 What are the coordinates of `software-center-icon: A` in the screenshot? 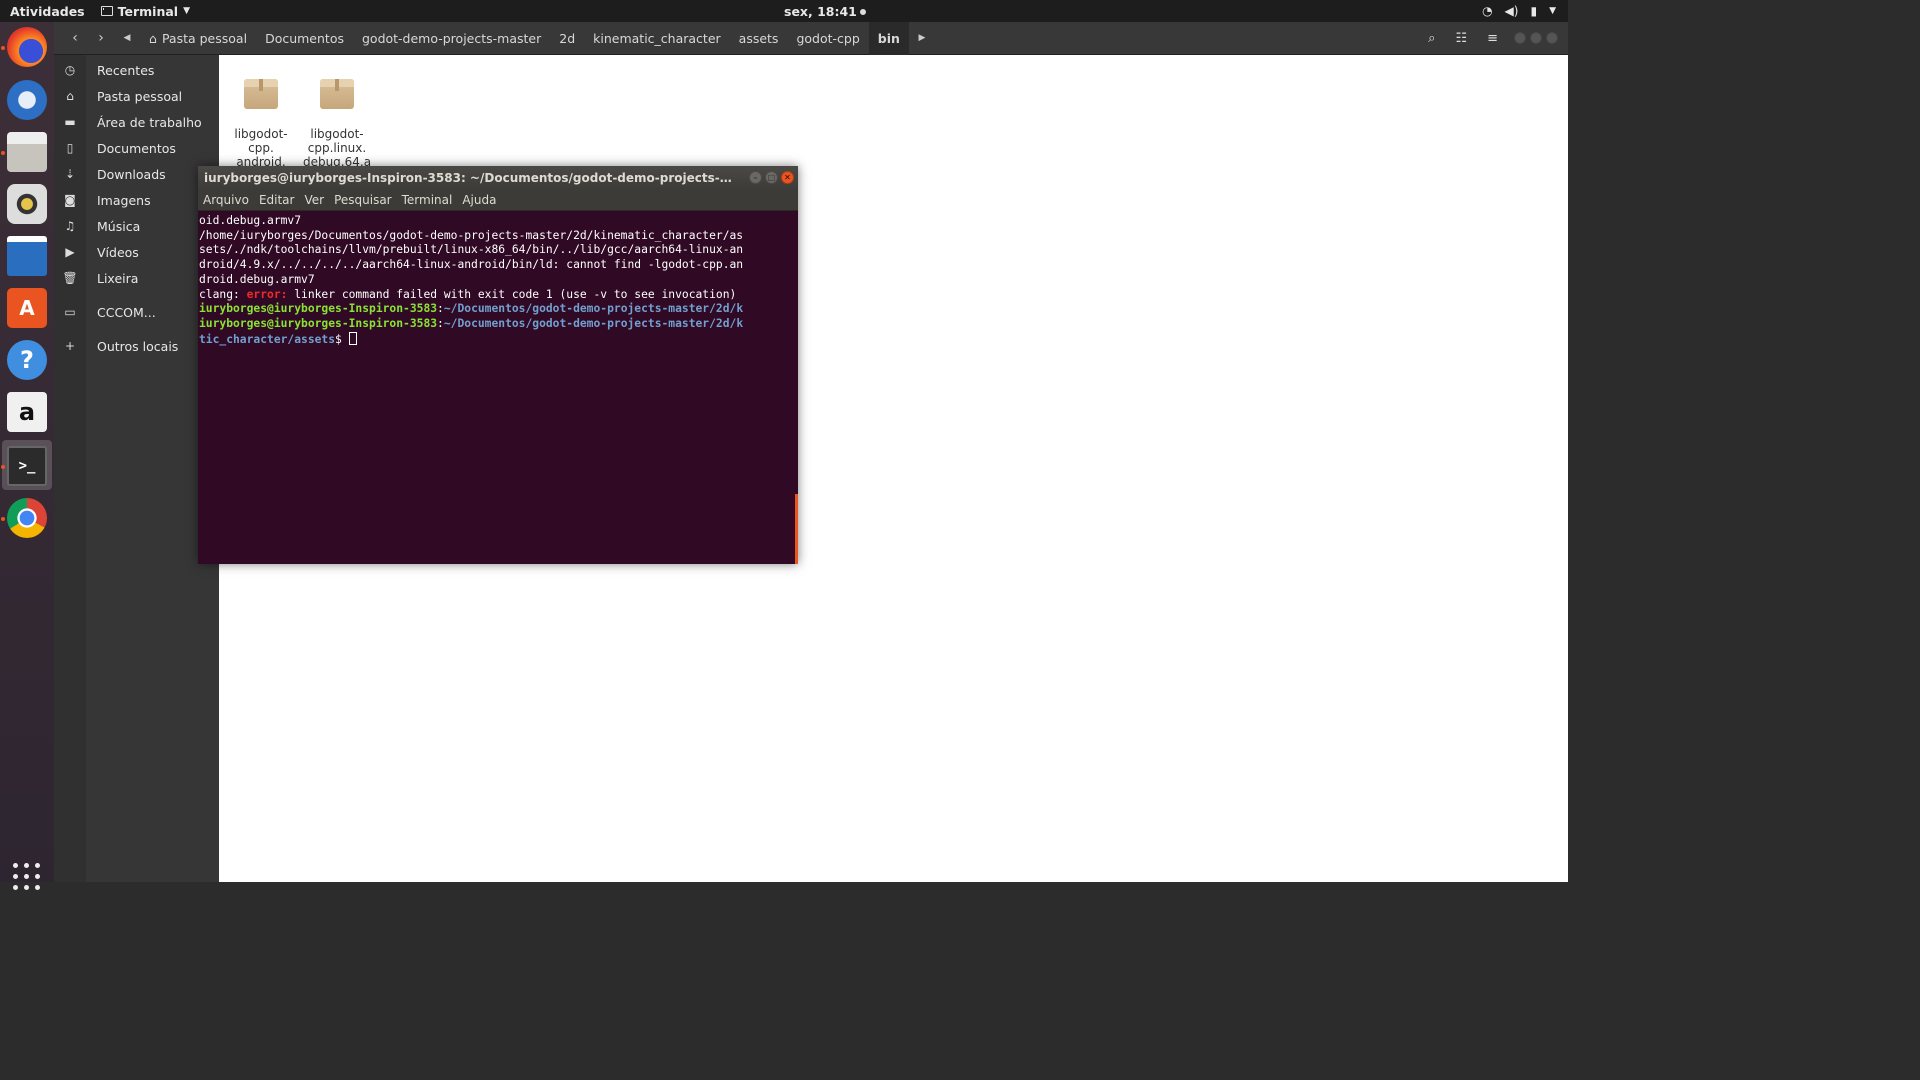 It's located at (27, 308).